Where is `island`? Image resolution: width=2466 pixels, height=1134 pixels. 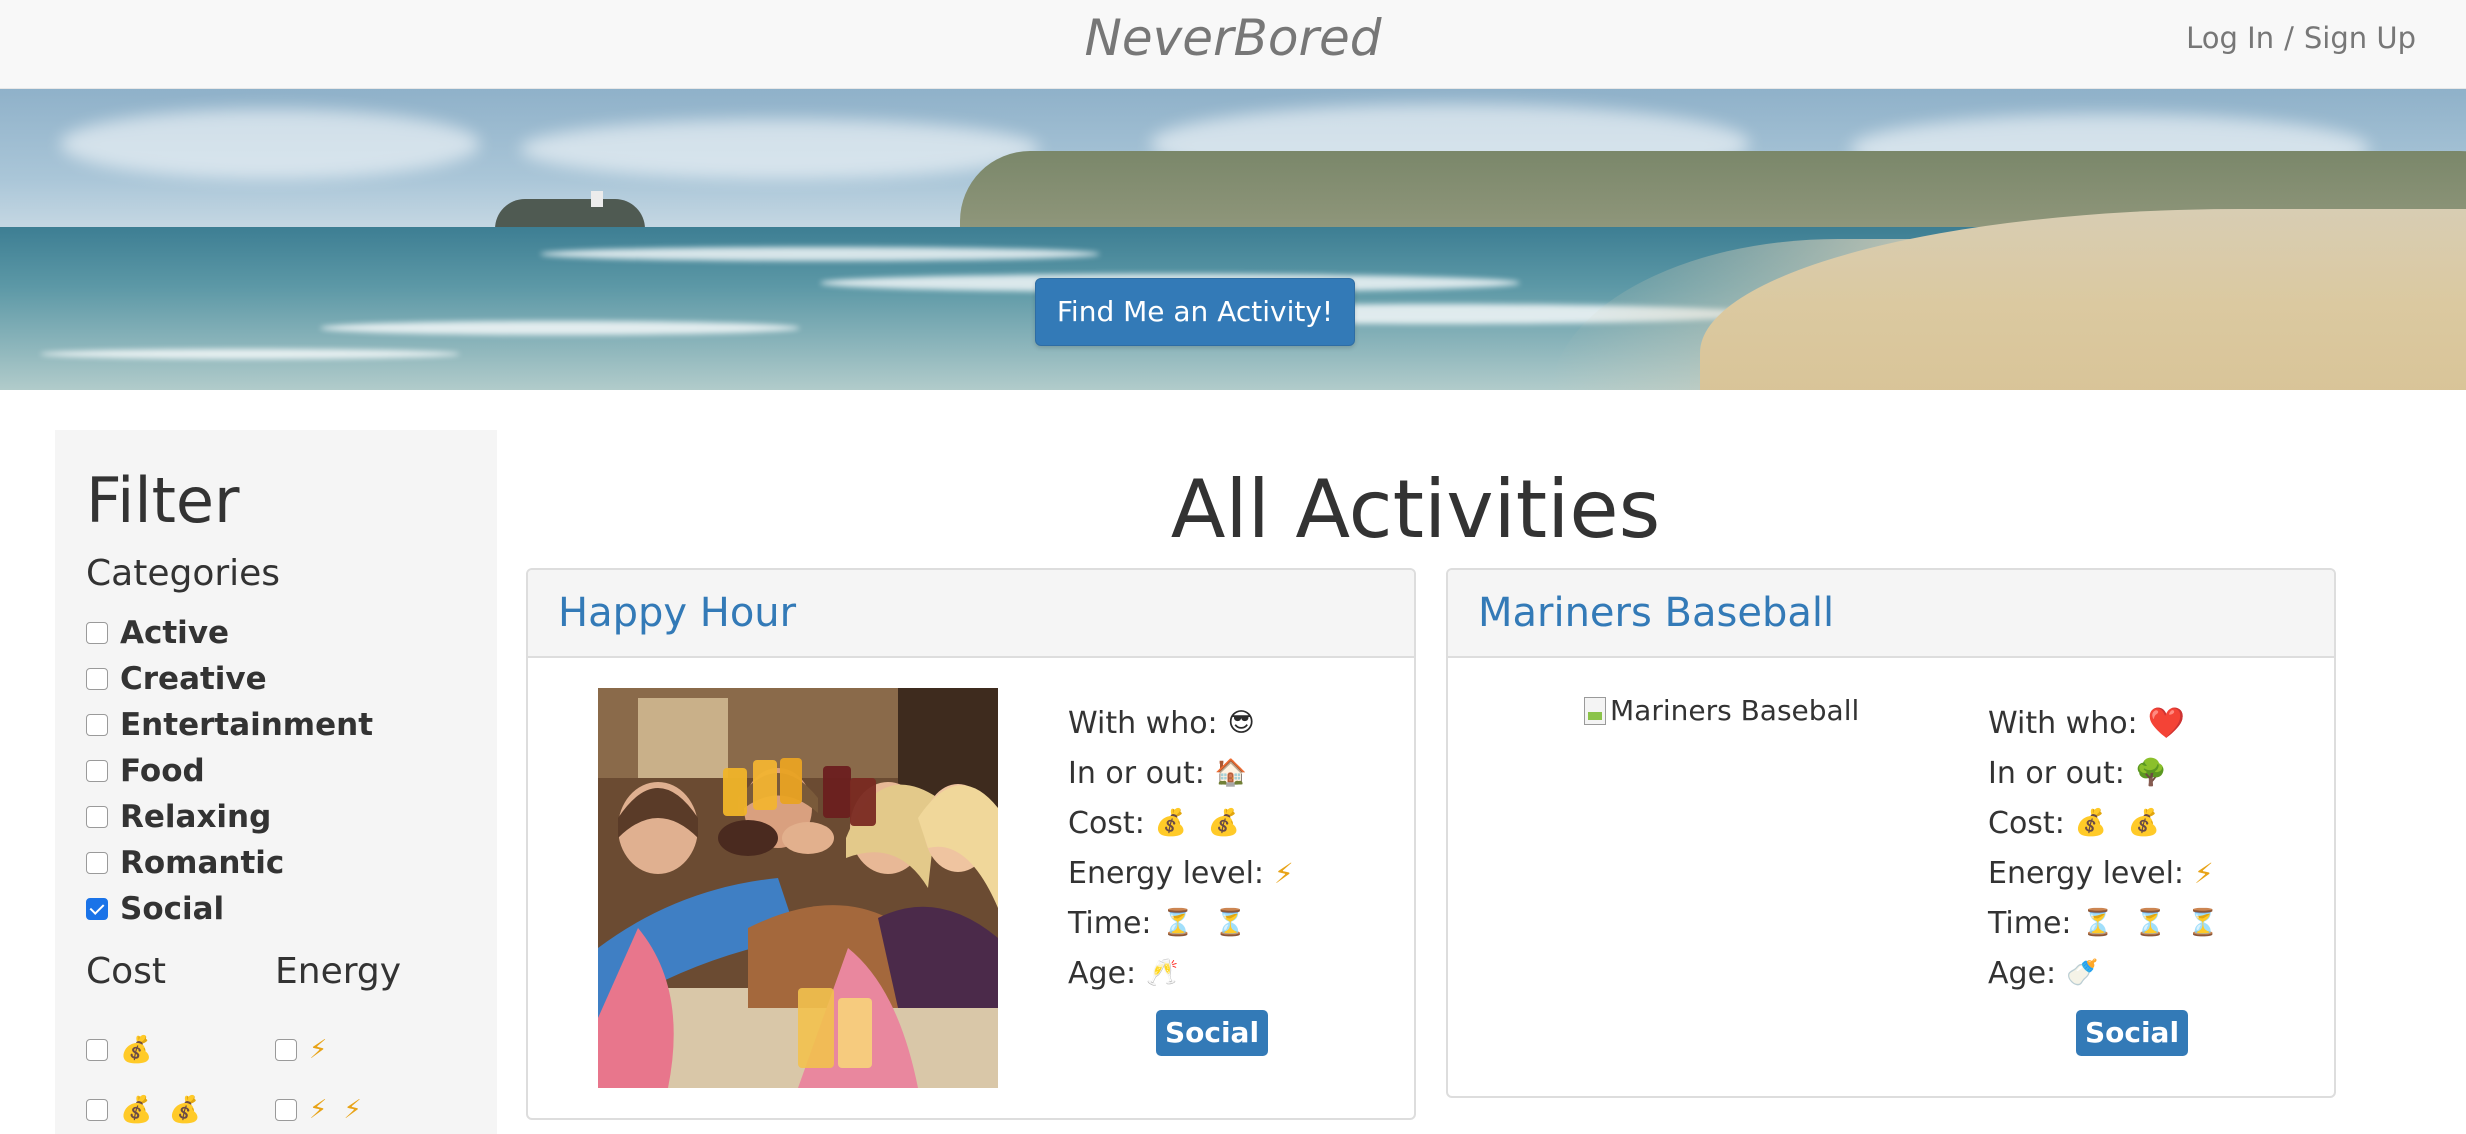 island is located at coordinates (570, 214).